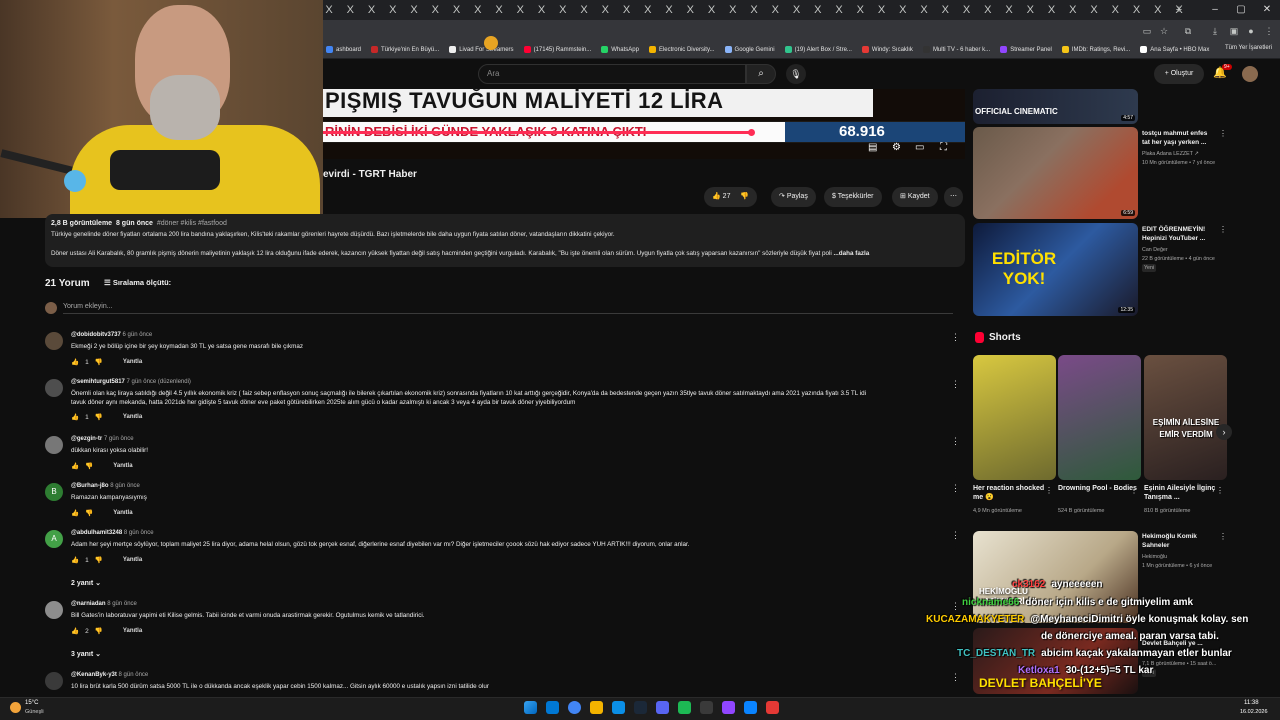 Image resolution: width=1280 pixels, height=720 pixels. What do you see at coordinates (1269, 31) in the screenshot?
I see `browser-menu-icon: ⋮` at bounding box center [1269, 31].